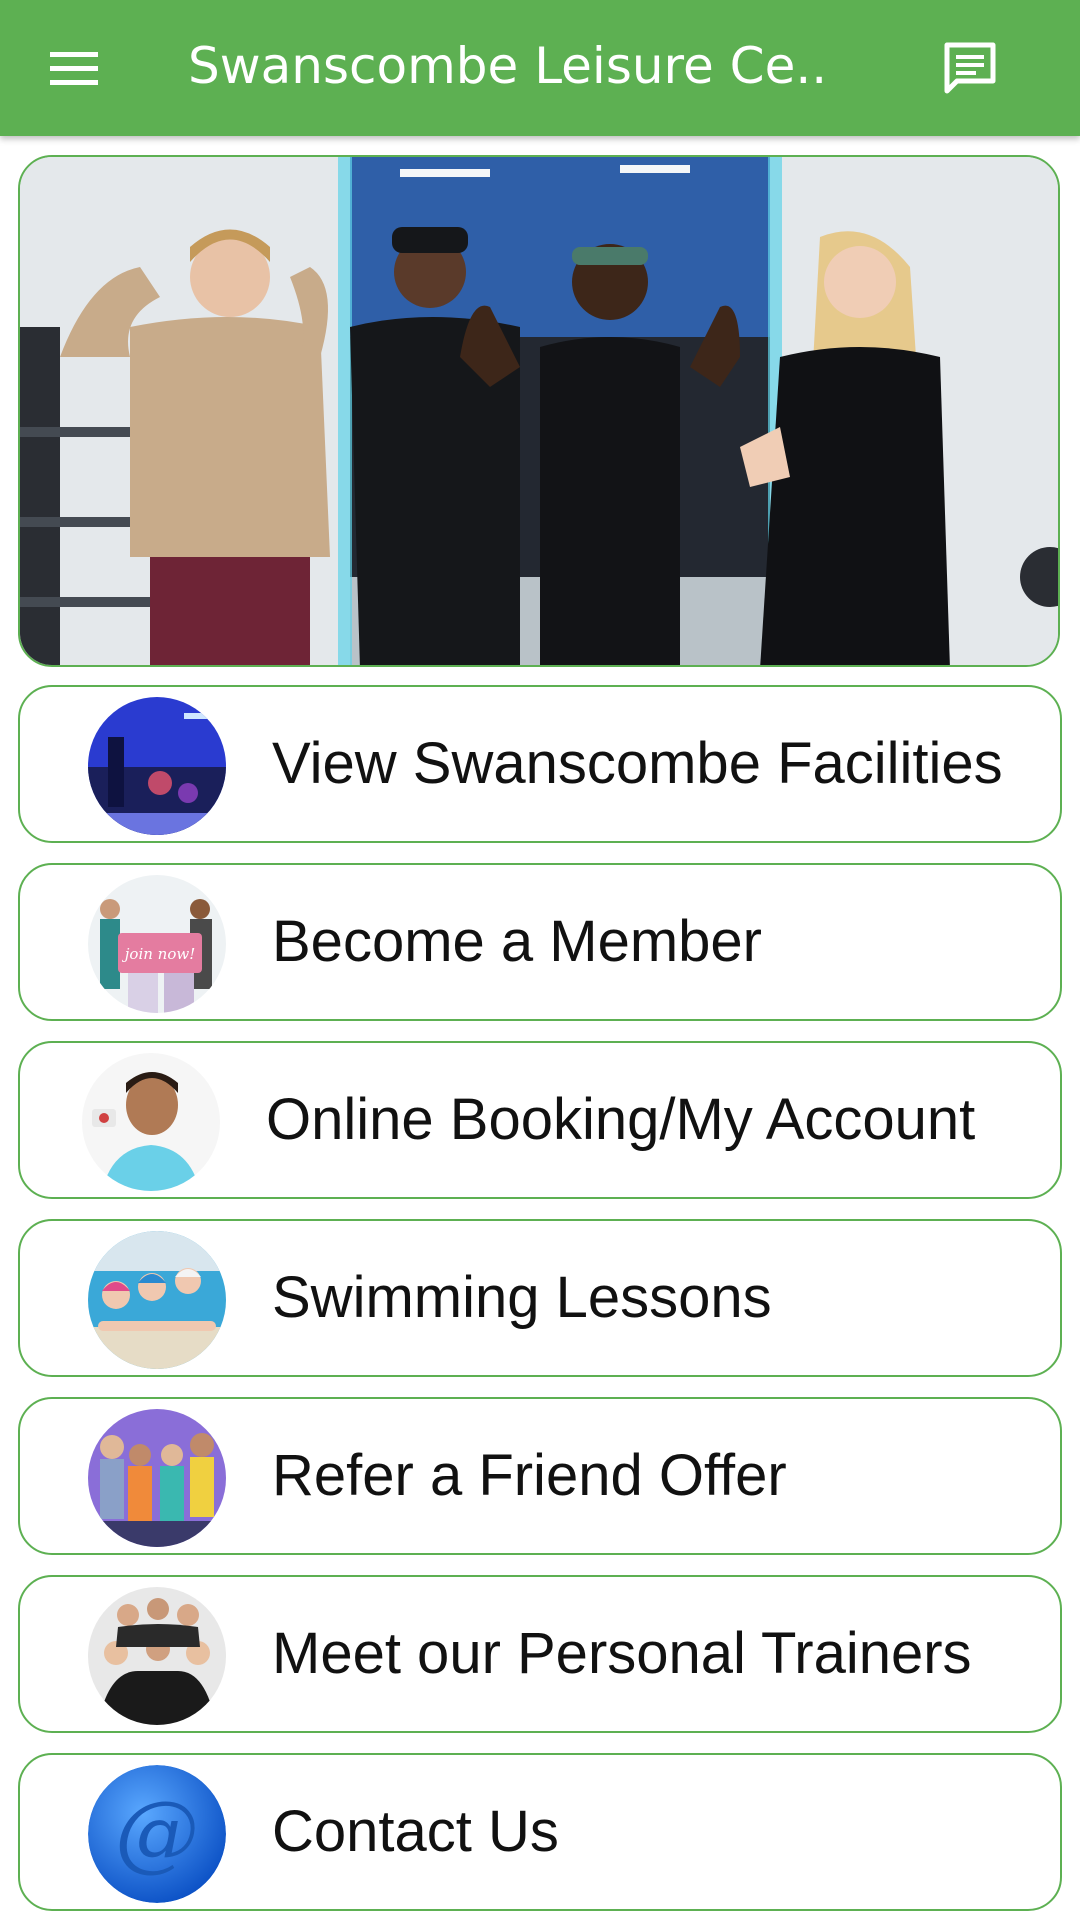 The width and height of the screenshot is (1080, 1931). What do you see at coordinates (517, 941) in the screenshot?
I see `menu-item-label: Become a Member` at bounding box center [517, 941].